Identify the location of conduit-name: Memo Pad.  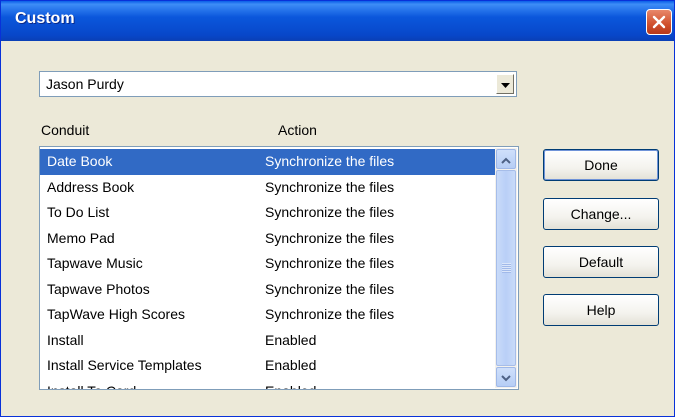
(81, 237).